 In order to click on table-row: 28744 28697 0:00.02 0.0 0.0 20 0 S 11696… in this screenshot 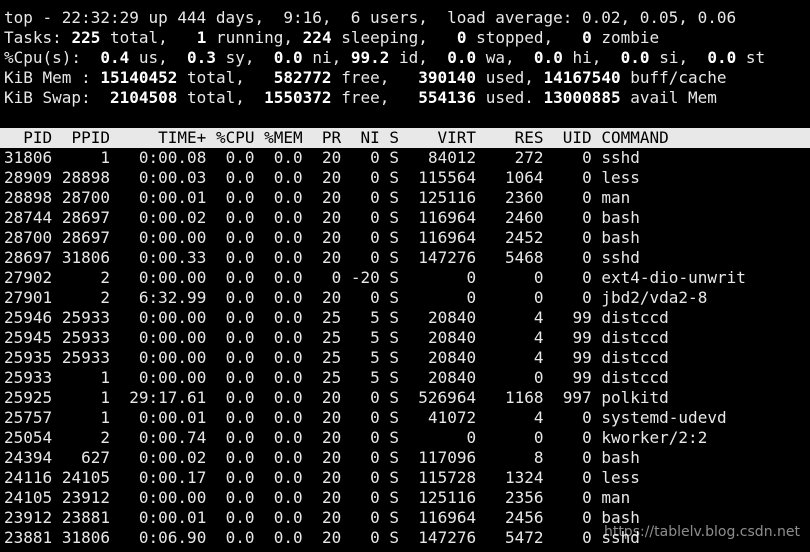, I will do `click(407, 218)`.